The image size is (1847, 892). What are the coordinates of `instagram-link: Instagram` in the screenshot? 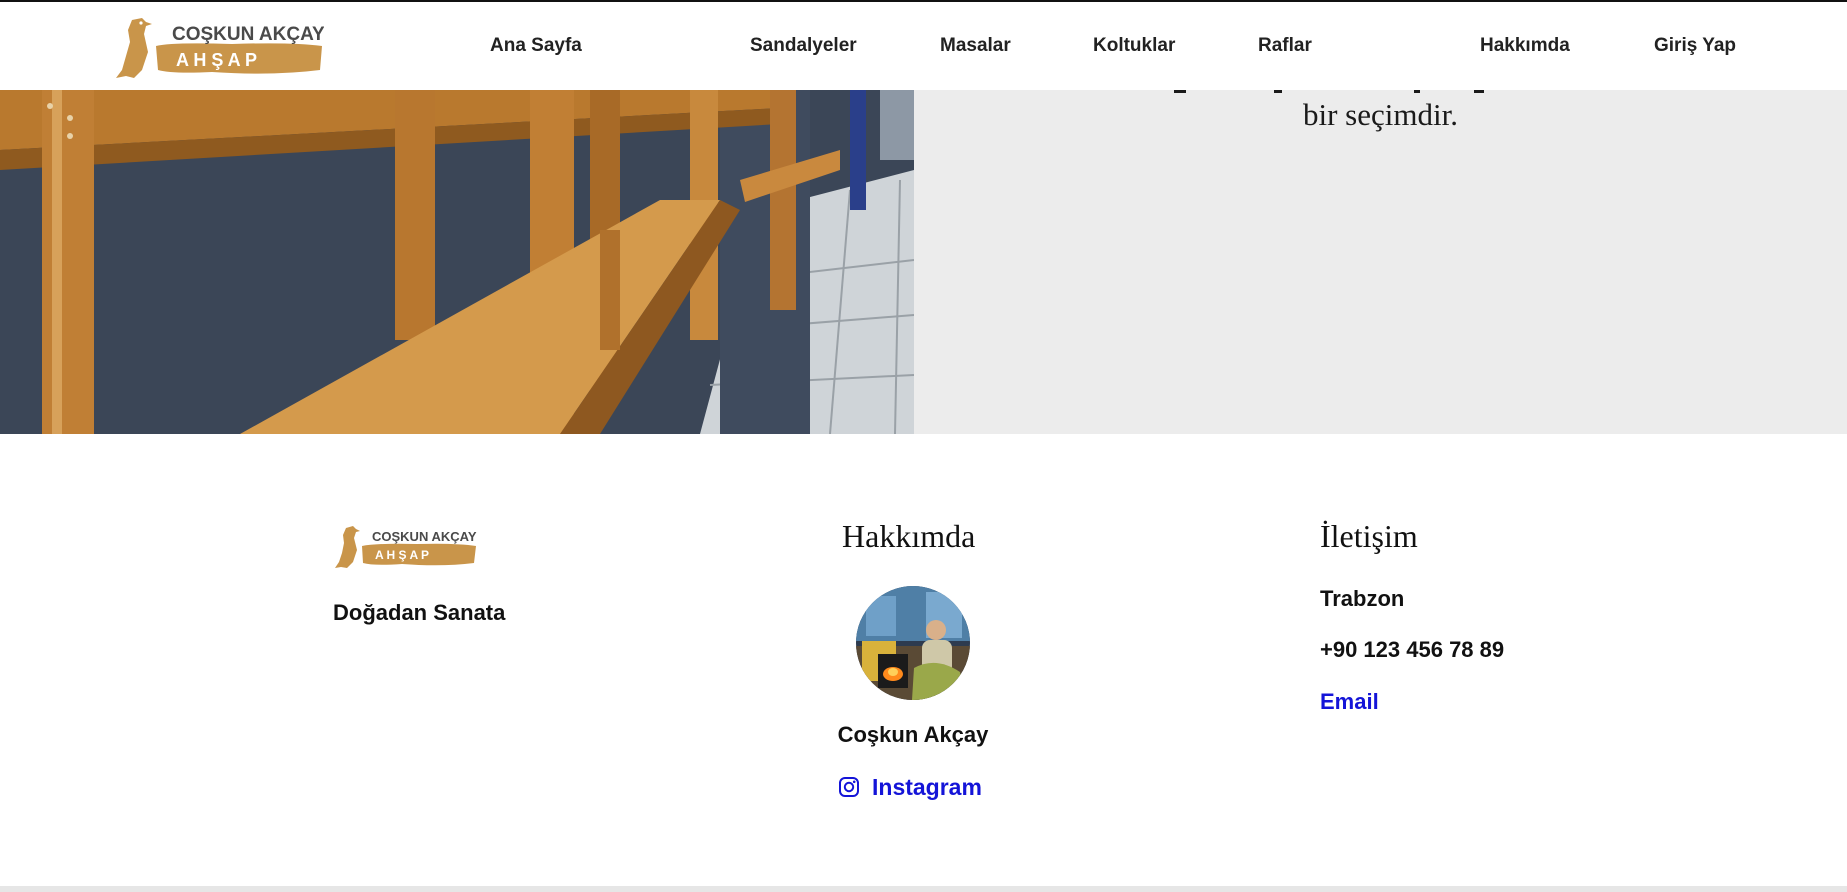 It's located at (910, 787).